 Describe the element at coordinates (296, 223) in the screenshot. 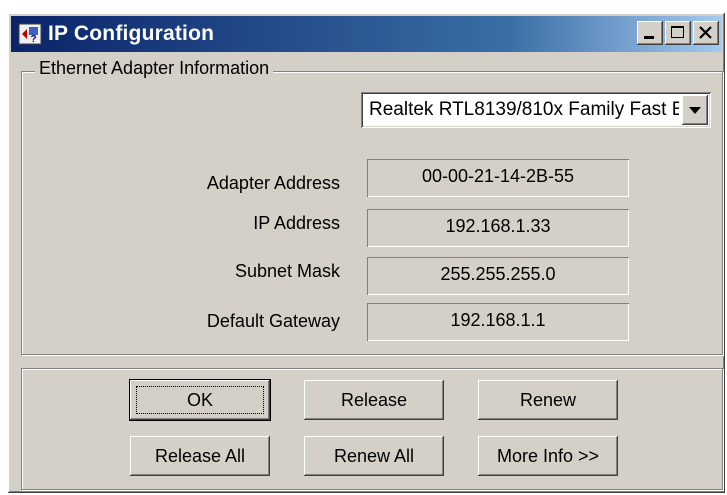

I see `ip-address-label: IP Address` at that location.